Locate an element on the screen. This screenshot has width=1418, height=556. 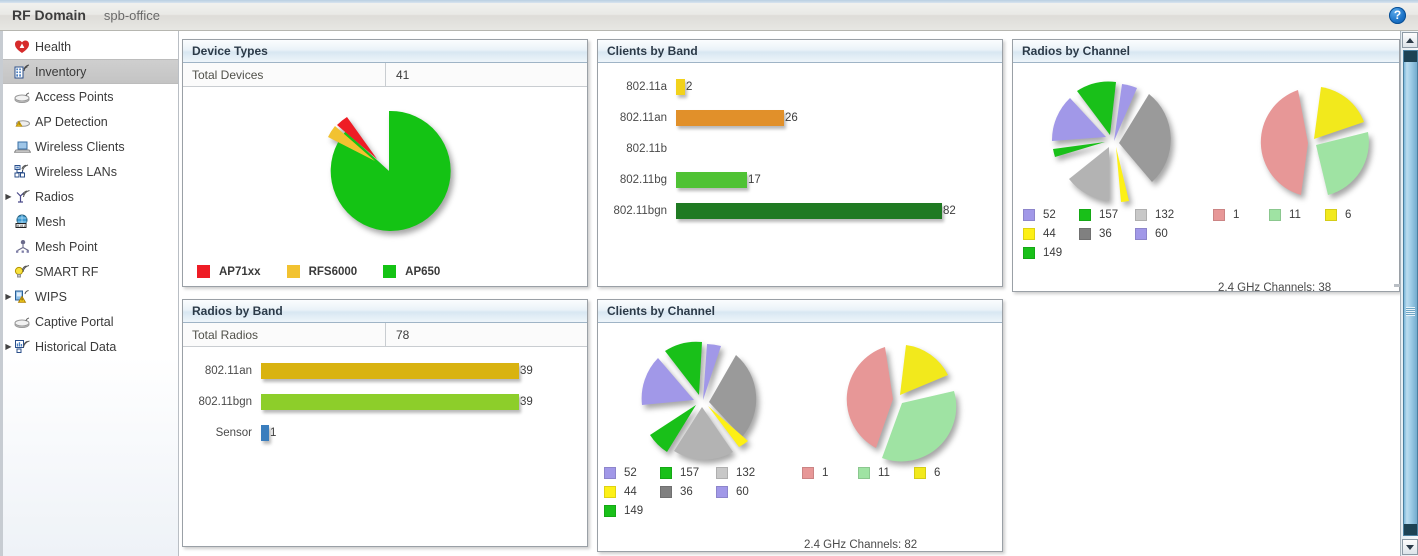
sidebar-item-radios: ▶ Radios is located at coordinates (90, 196).